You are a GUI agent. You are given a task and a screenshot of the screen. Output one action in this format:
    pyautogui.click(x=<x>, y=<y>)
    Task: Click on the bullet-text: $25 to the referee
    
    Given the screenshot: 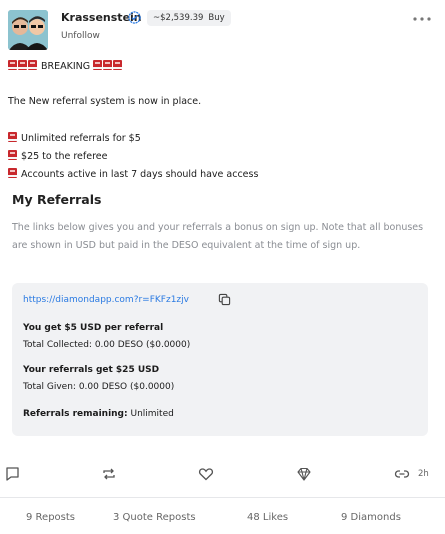 What is the action you would take?
    pyautogui.click(x=64, y=156)
    